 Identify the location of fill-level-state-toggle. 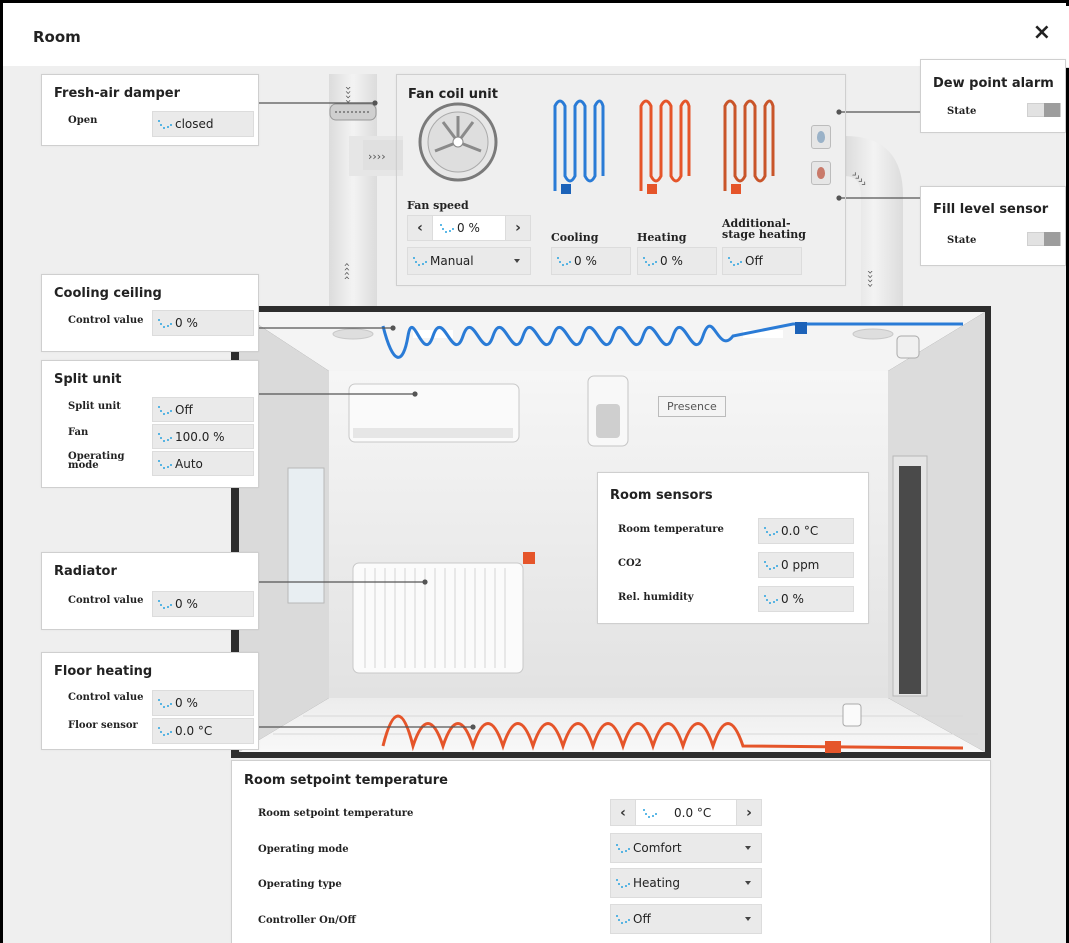
(1044, 239).